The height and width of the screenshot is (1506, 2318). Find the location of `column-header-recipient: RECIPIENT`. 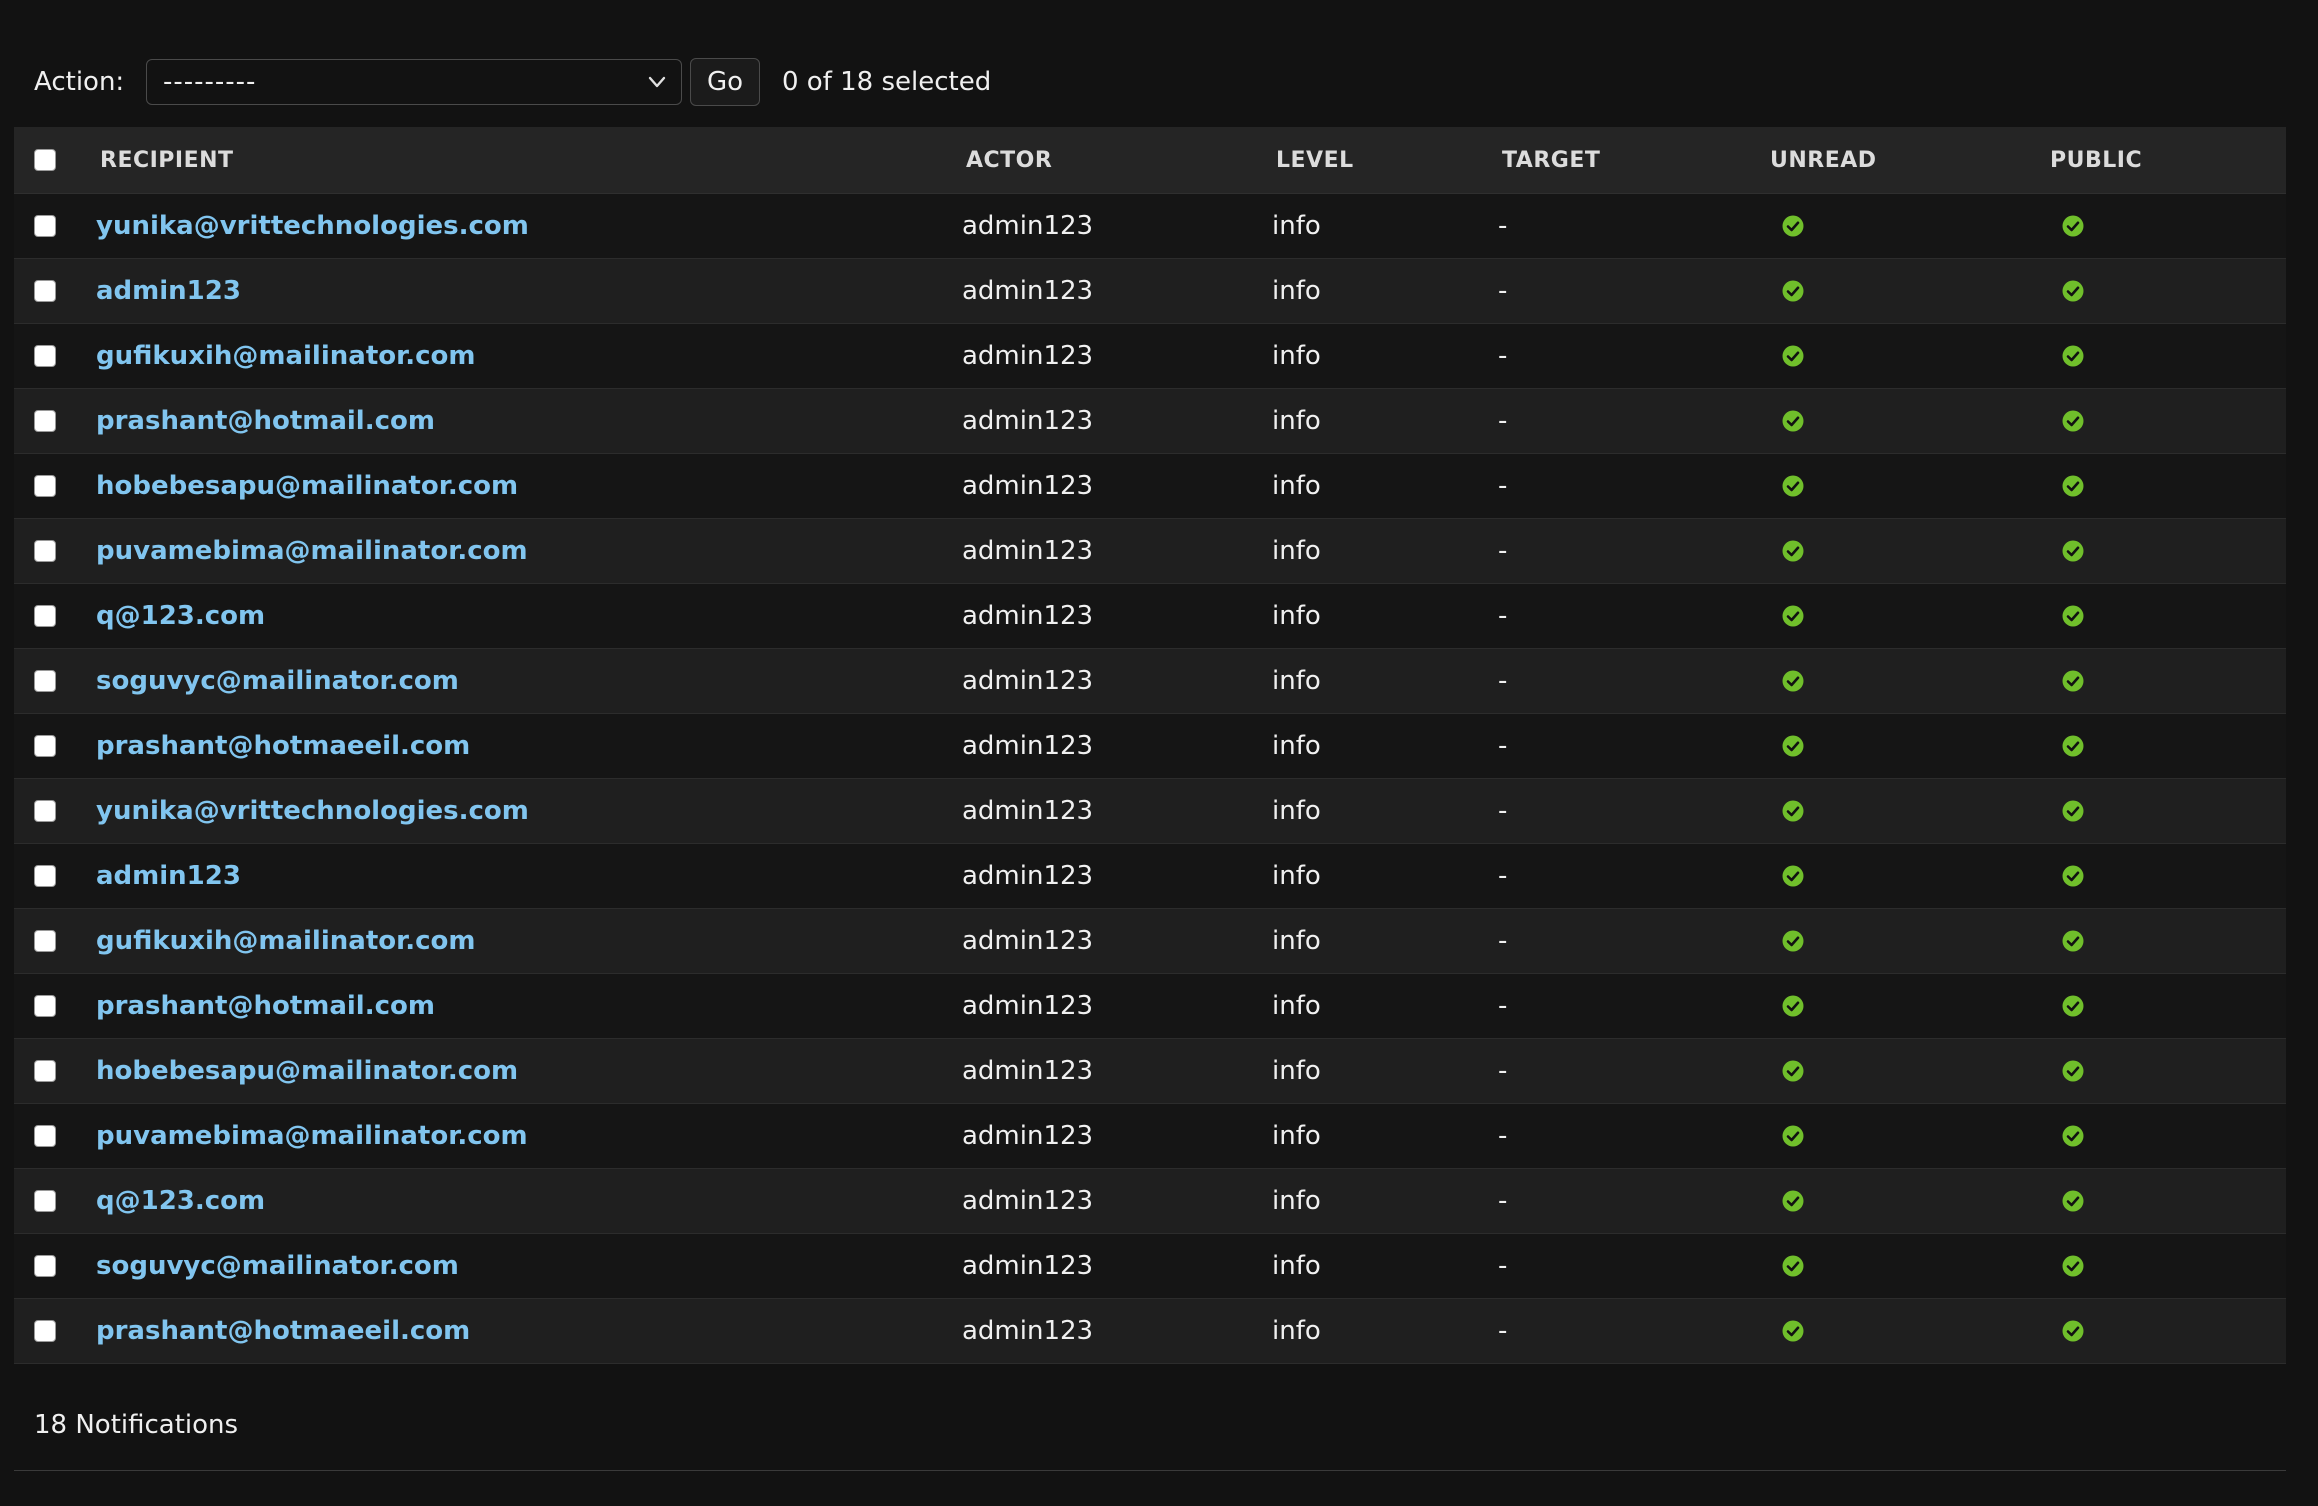

column-header-recipient: RECIPIENT is located at coordinates (520, 160).